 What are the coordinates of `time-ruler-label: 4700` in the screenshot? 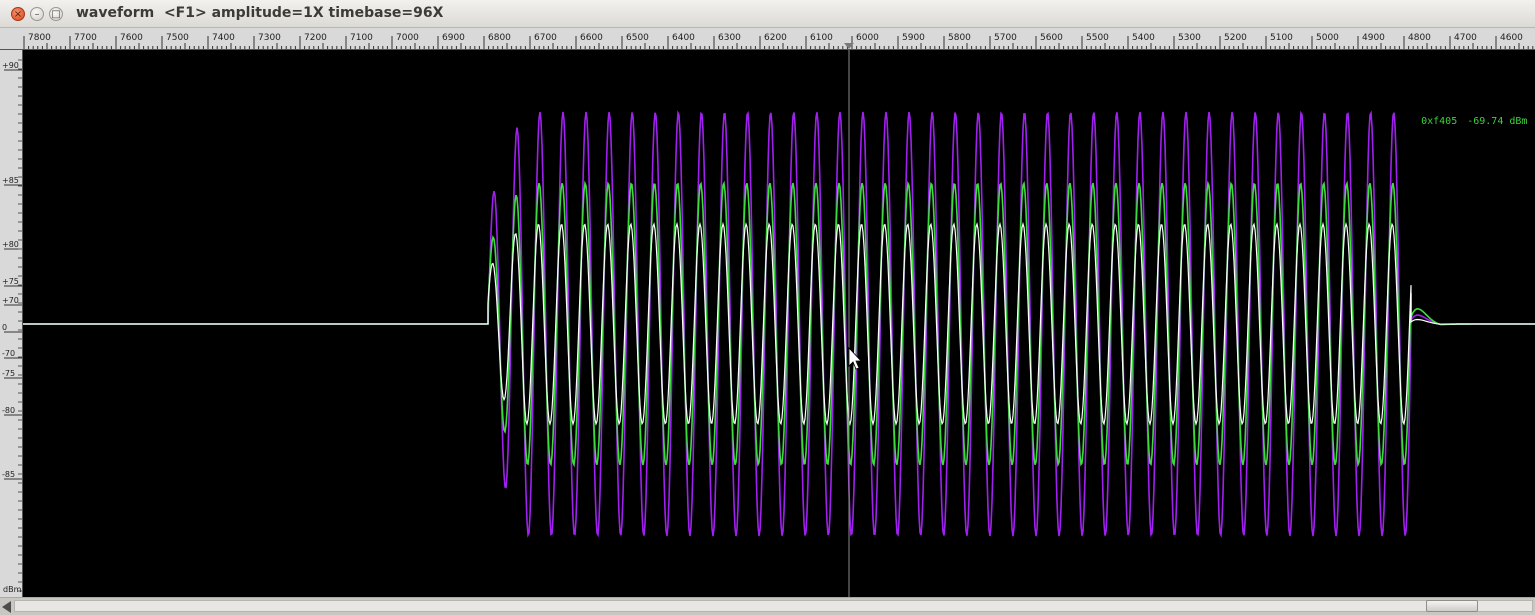 It's located at (1465, 38).